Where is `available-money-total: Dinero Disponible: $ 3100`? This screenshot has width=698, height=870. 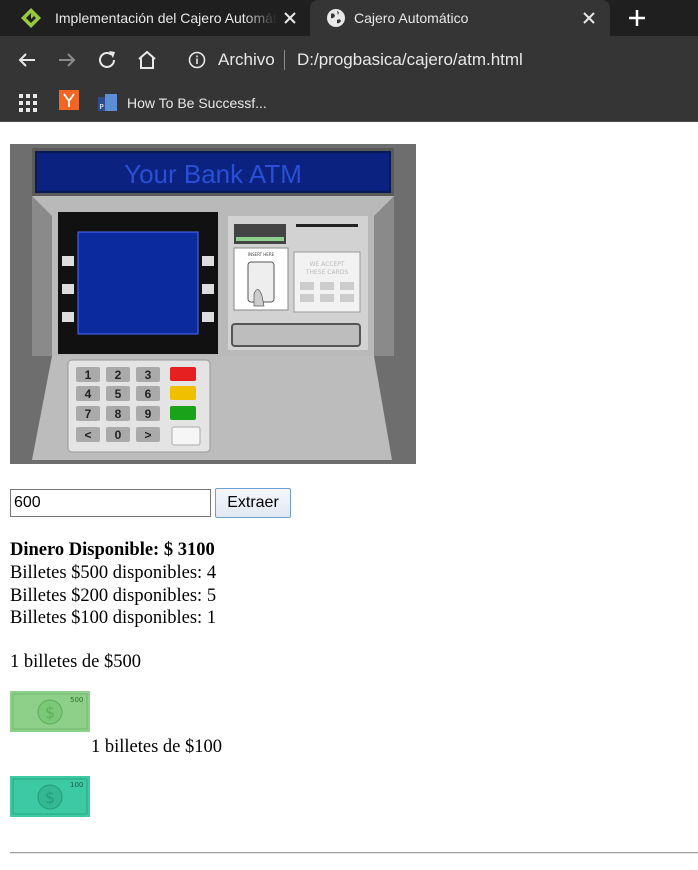 available-money-total: Dinero Disponible: $ 3100 is located at coordinates (112, 550).